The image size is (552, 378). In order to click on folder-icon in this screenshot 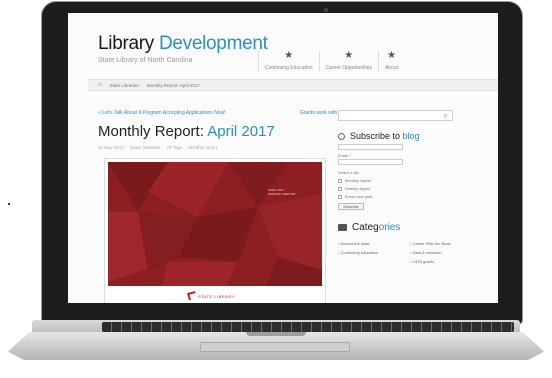, I will do `click(342, 227)`.